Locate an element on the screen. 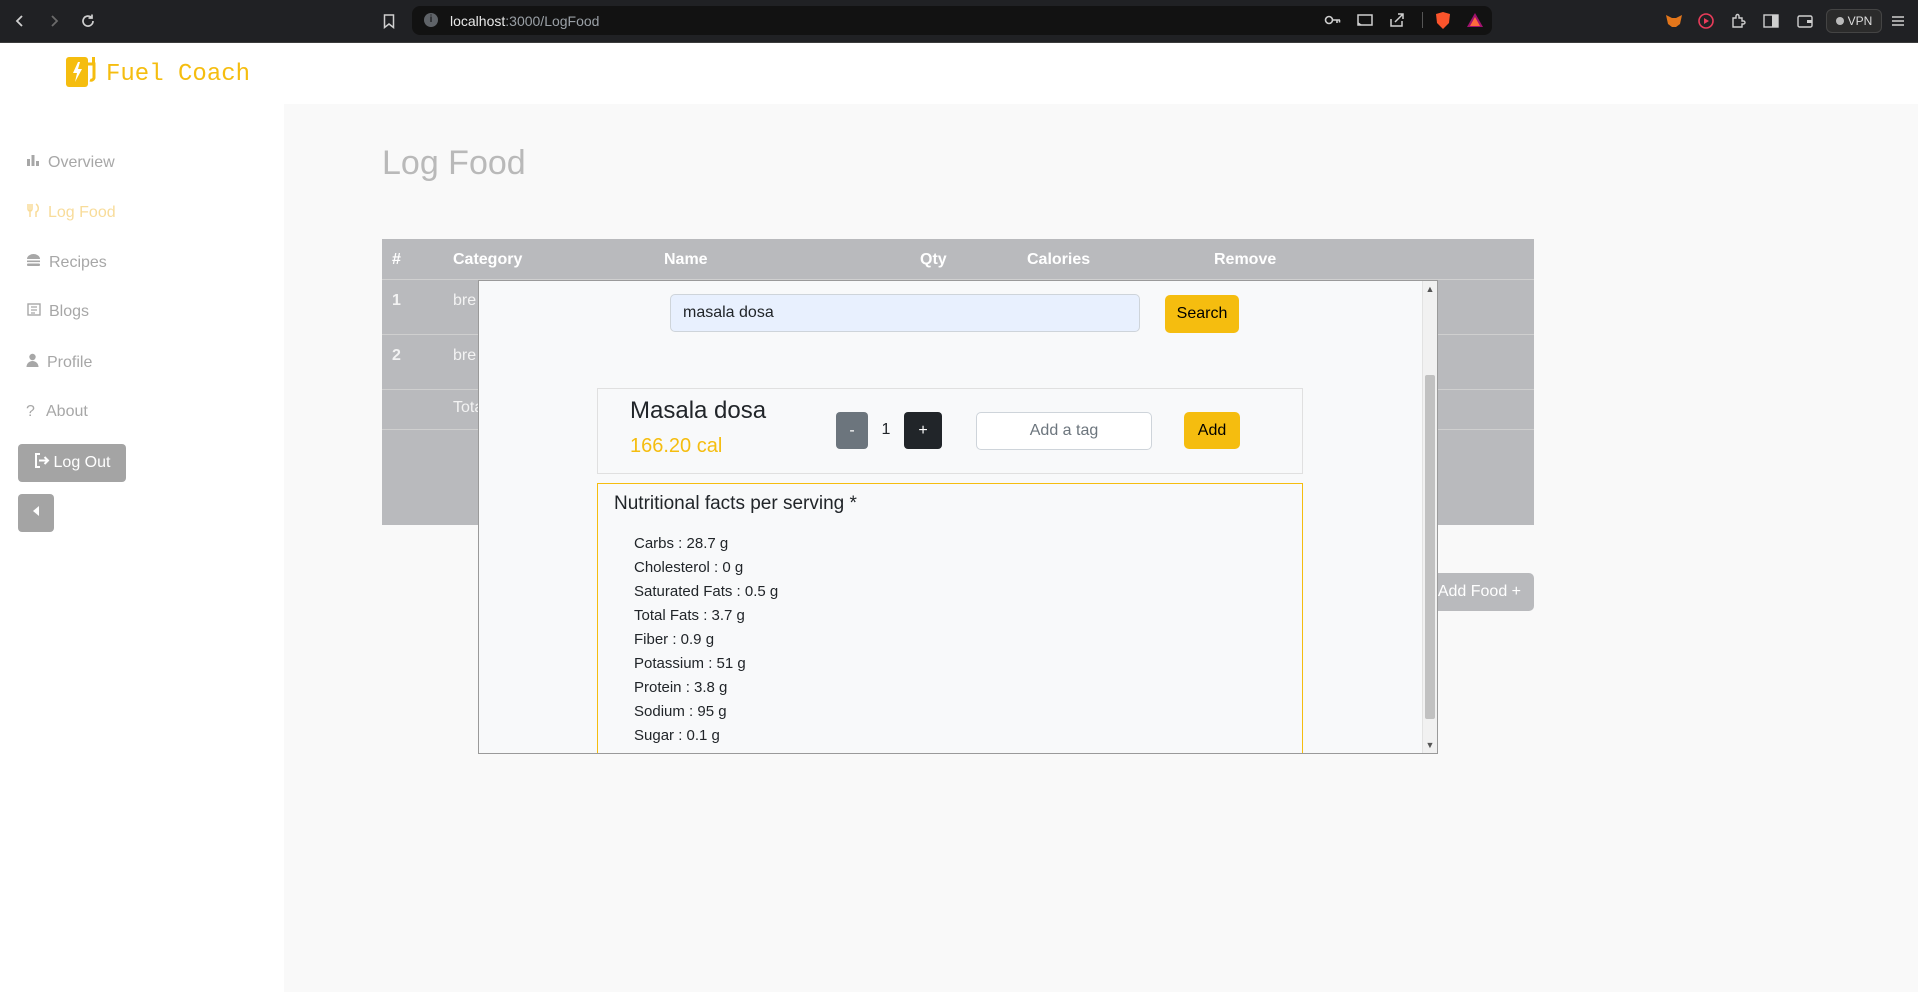  sidebar-item-recipes: Recipes is located at coordinates (66, 262).